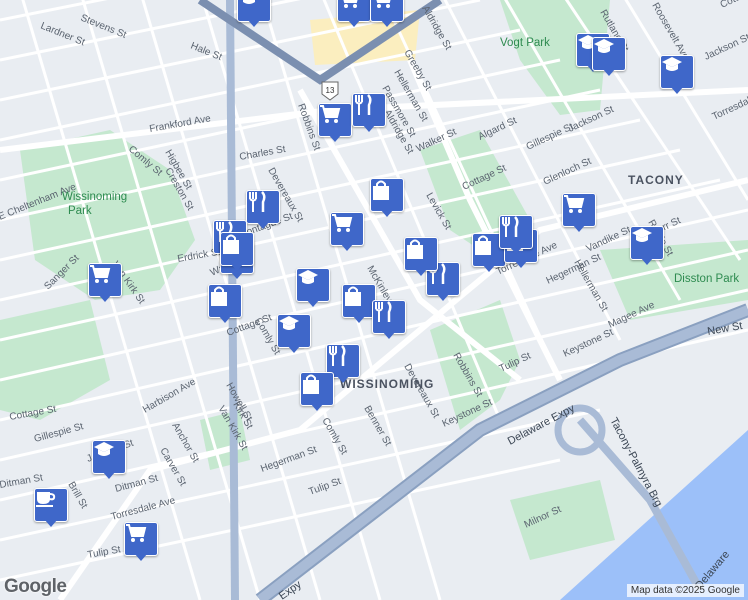  Describe the element at coordinates (172, 467) in the screenshot. I see `street-label: Carver St` at that location.